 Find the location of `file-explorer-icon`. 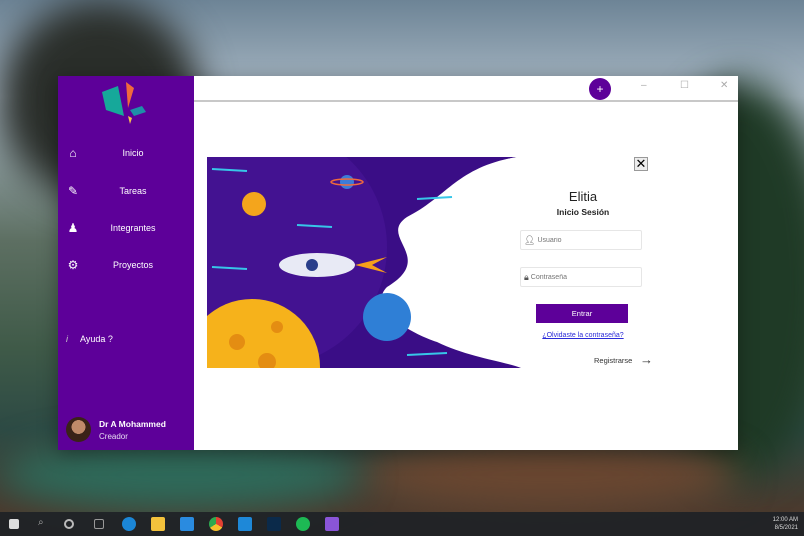

file-explorer-icon is located at coordinates (158, 524).